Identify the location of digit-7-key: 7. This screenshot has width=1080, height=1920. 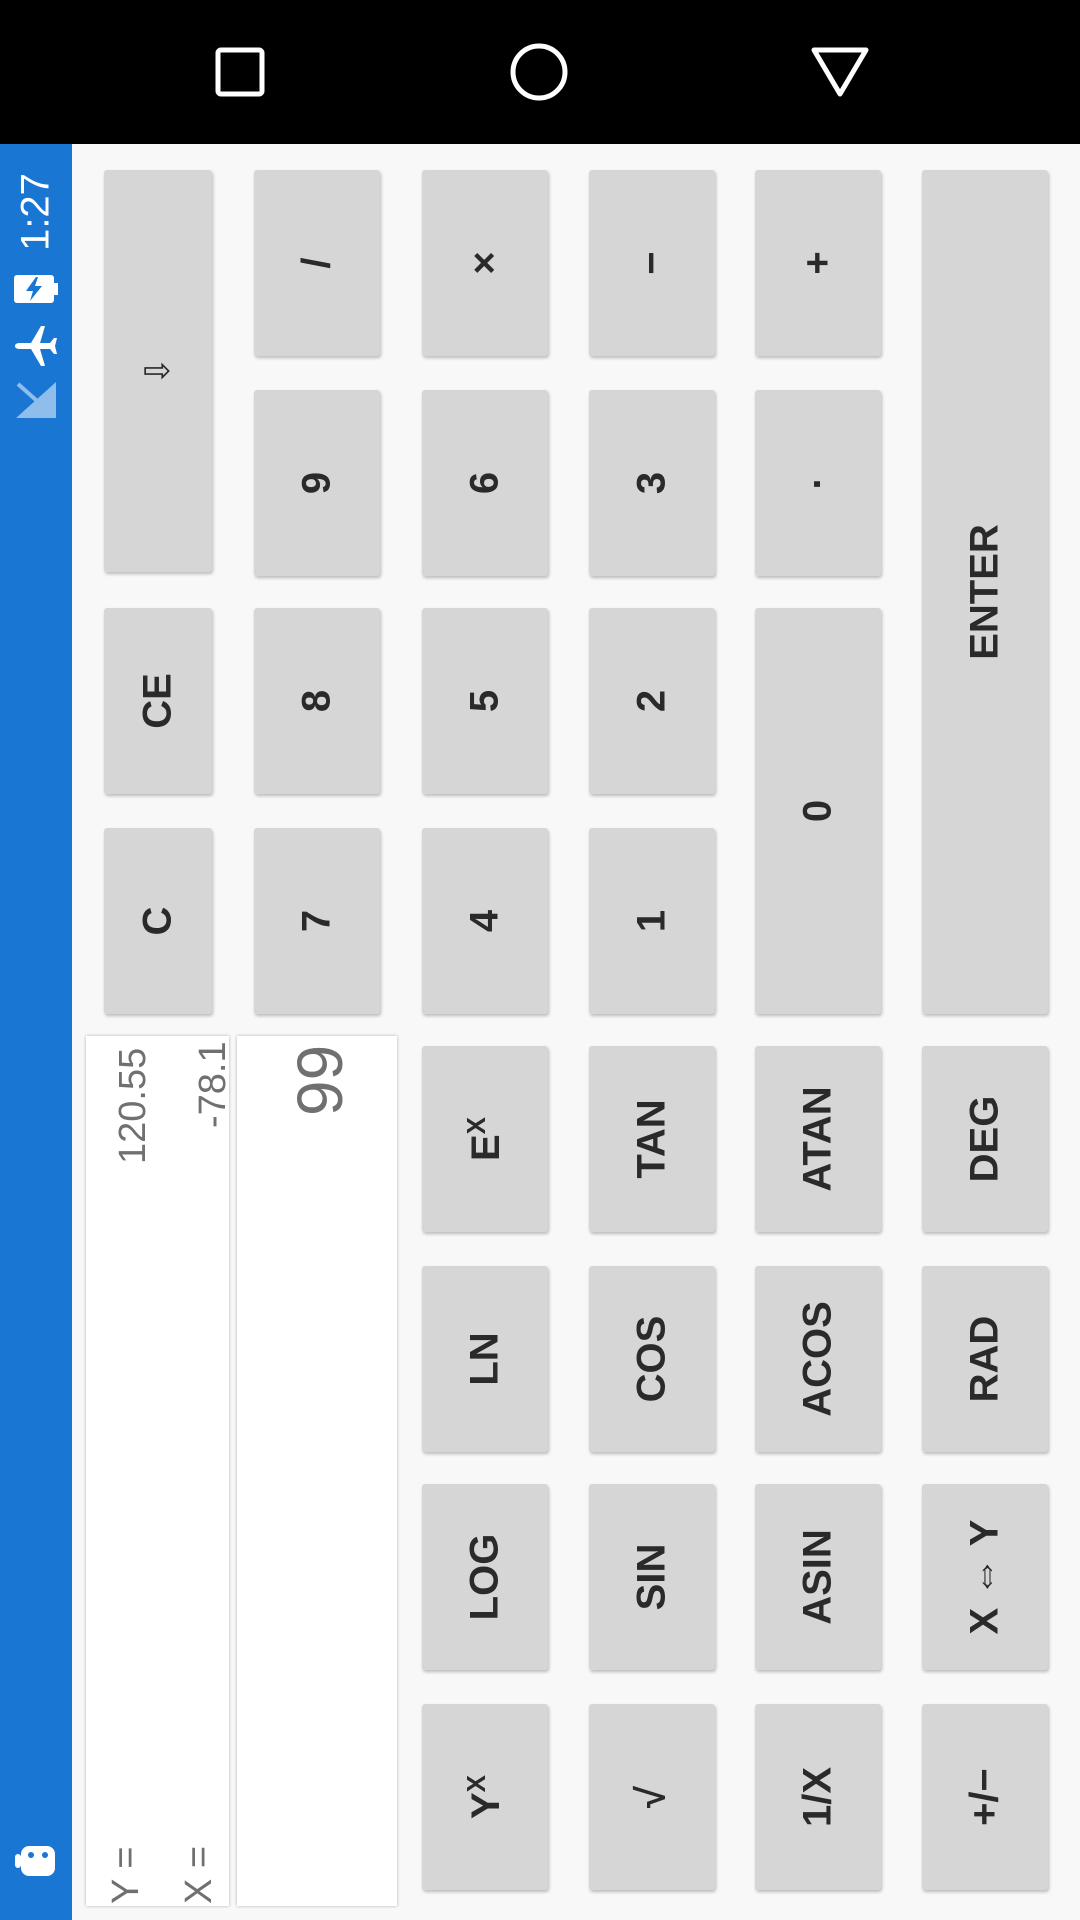
(317, 921).